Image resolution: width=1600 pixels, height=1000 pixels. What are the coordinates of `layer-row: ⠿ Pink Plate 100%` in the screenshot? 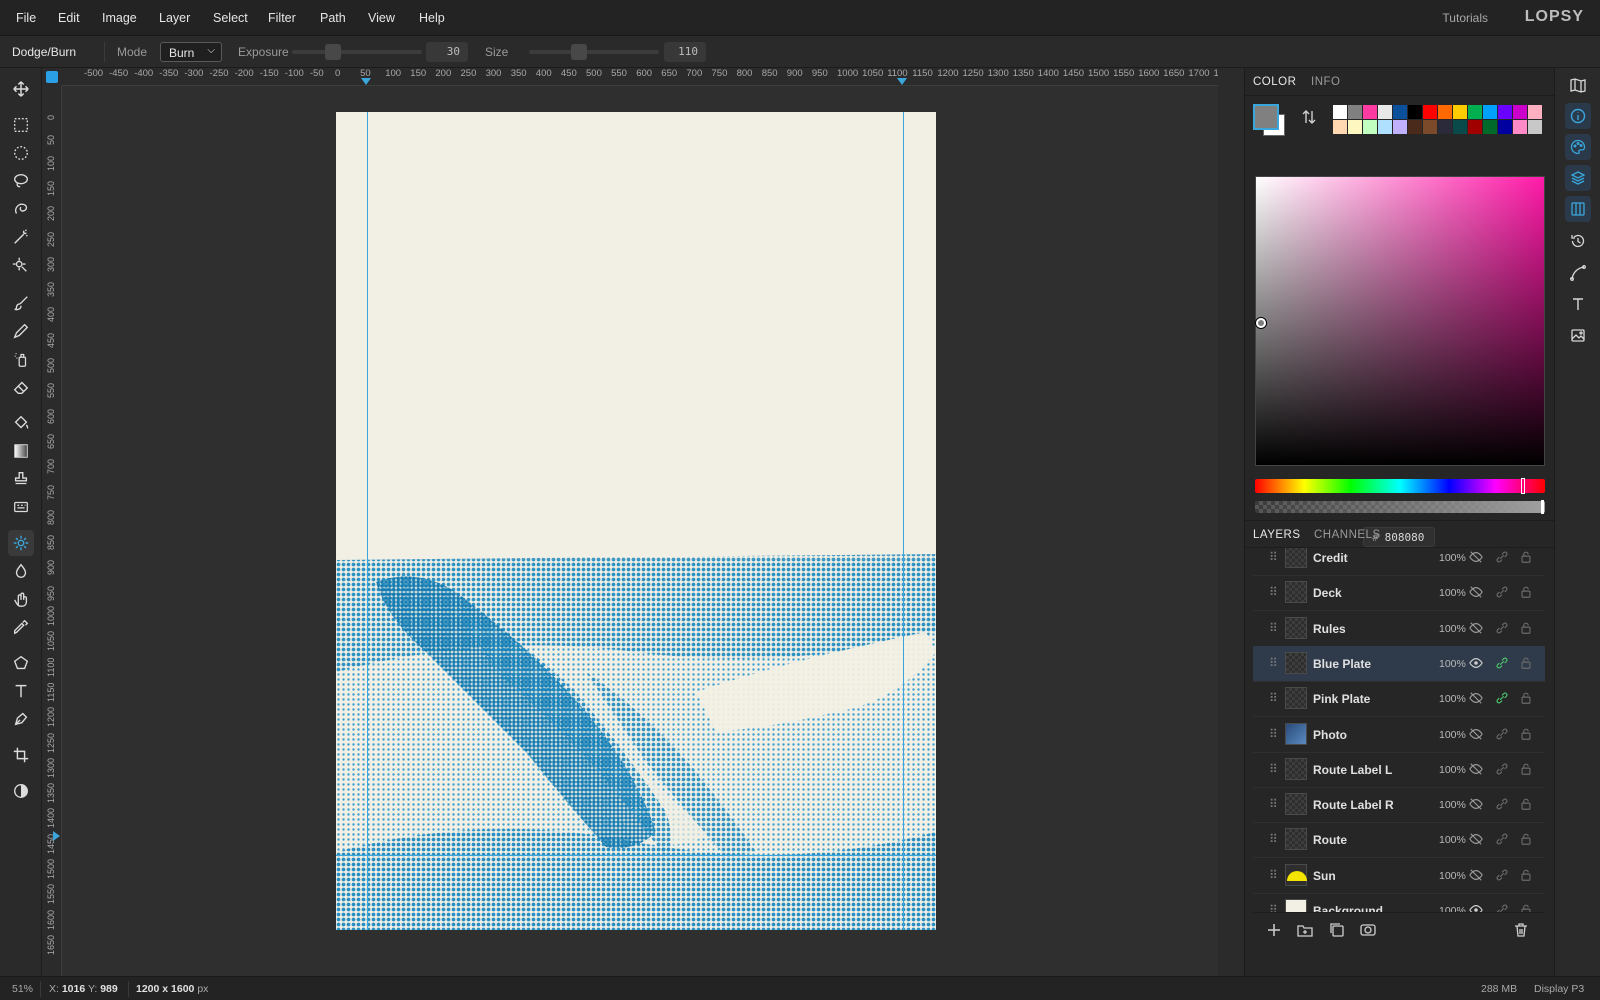 It's located at (1399, 699).